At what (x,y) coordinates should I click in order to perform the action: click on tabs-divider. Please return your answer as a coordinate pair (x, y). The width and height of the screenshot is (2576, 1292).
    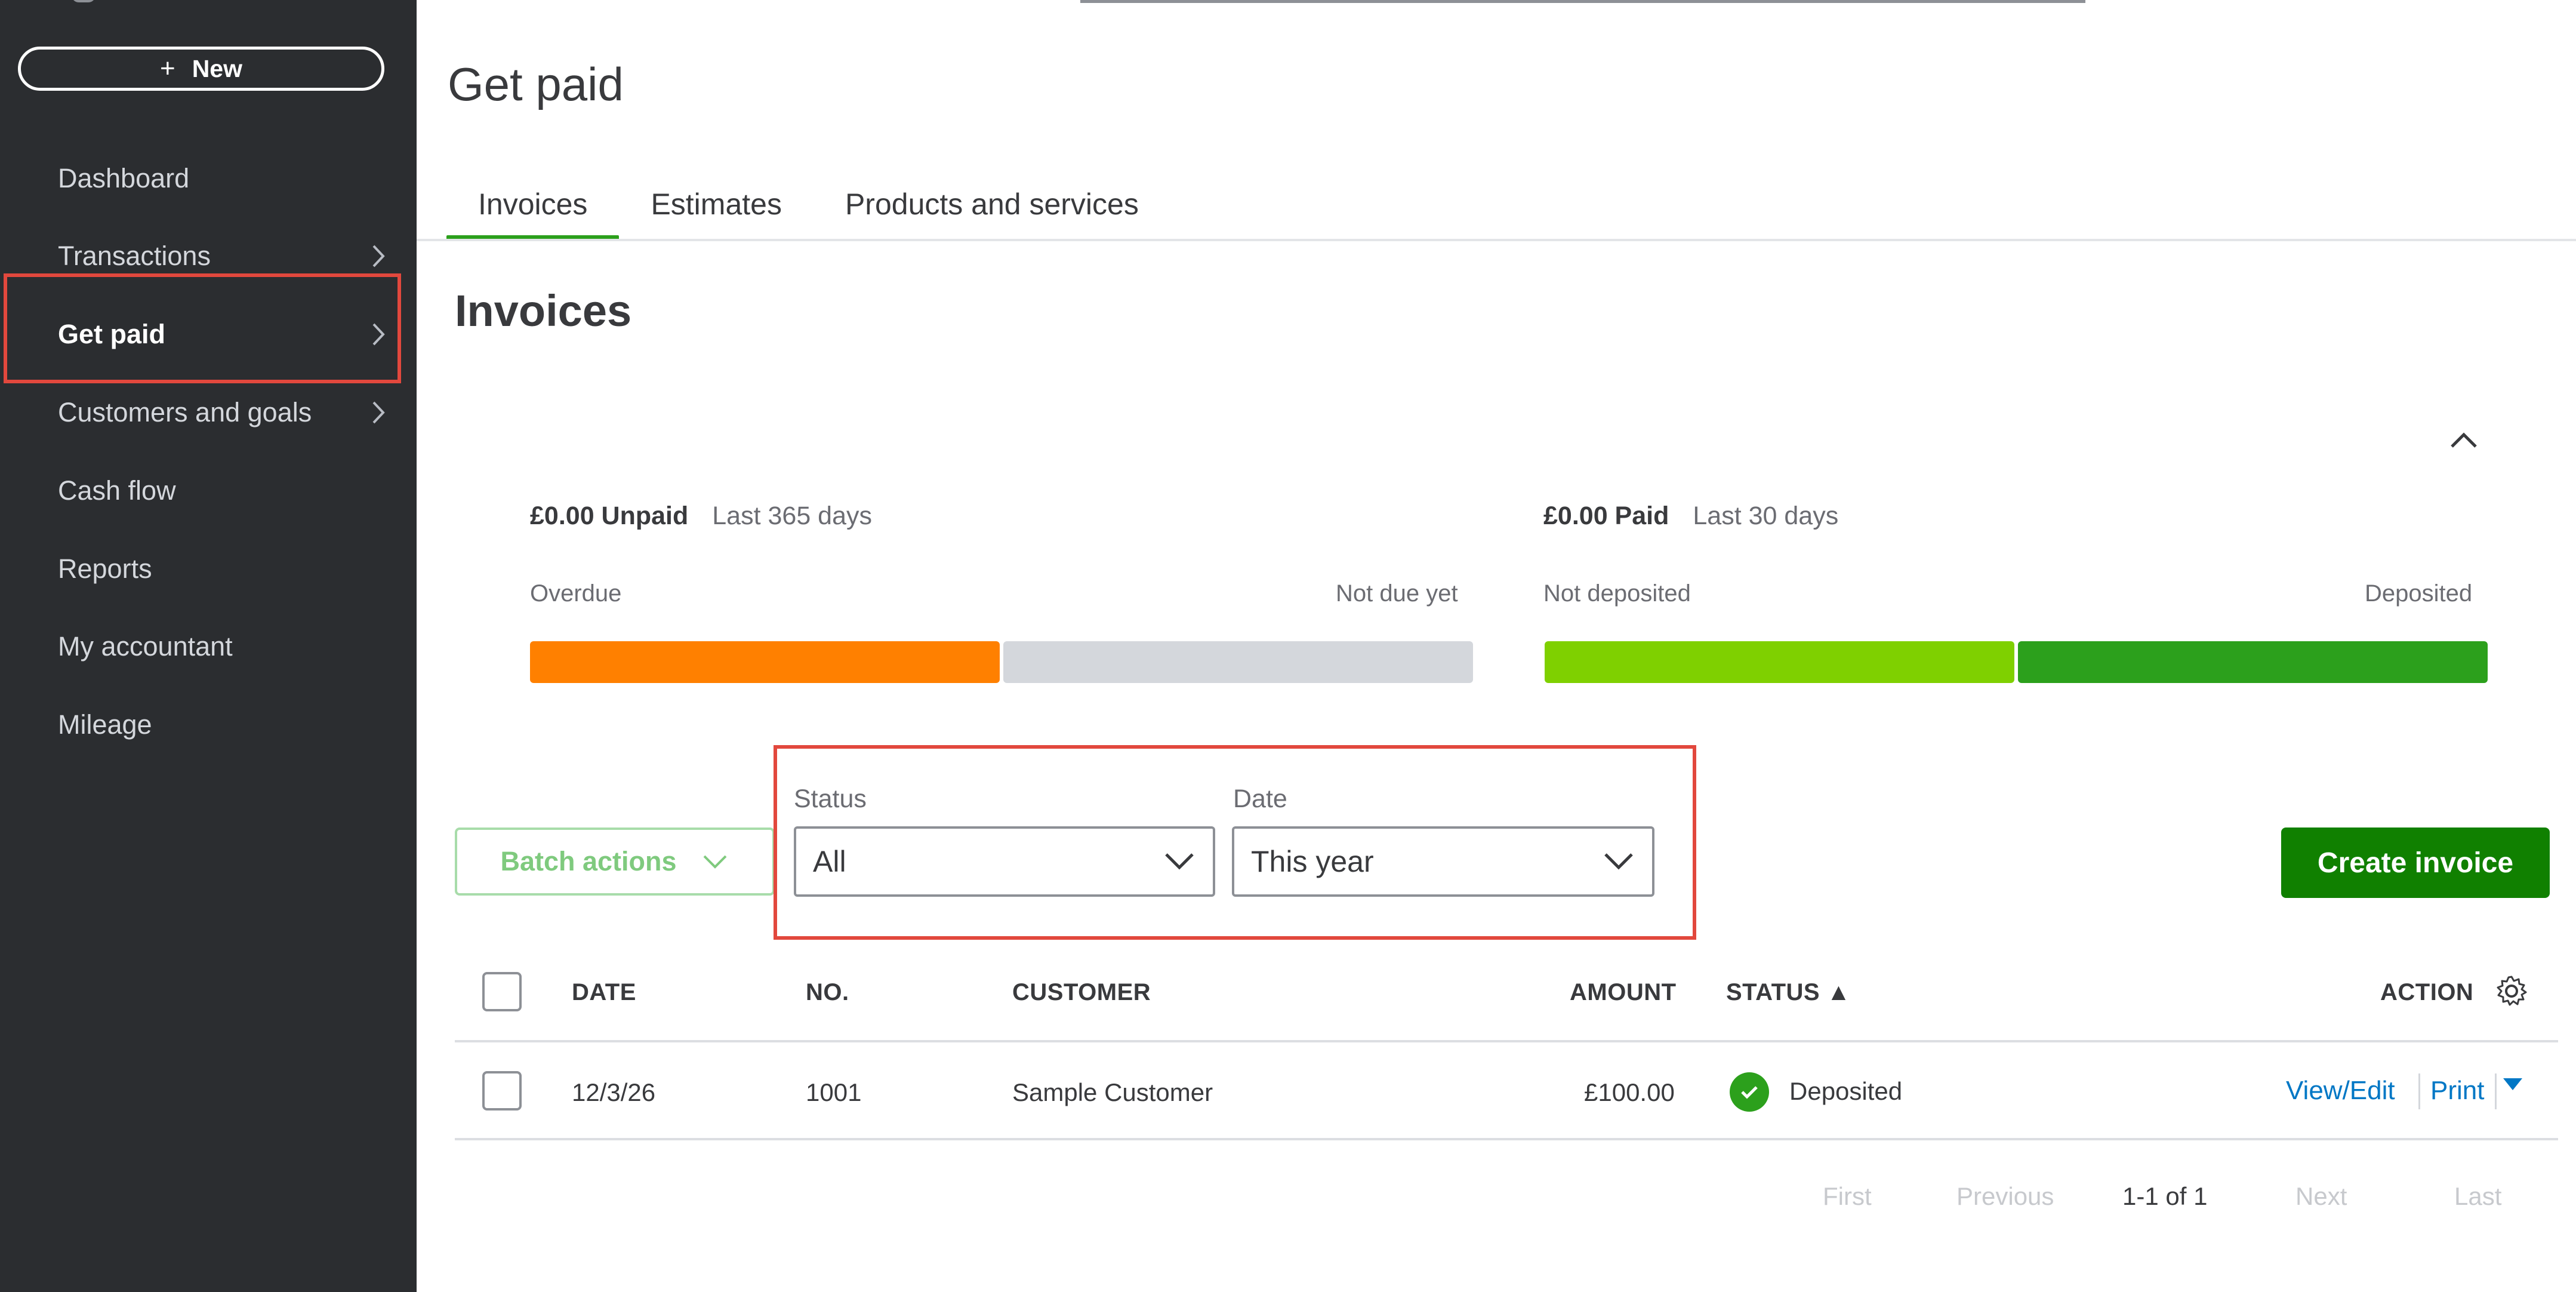
    Looking at the image, I should click on (1496, 240).